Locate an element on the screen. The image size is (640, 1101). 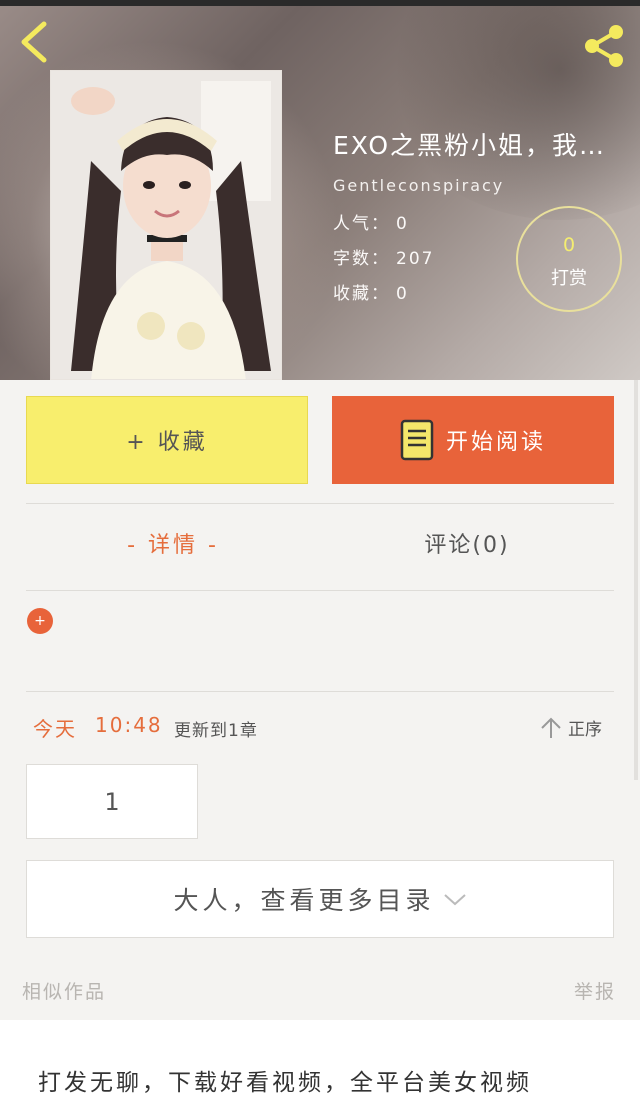
start-reading-label: 开始阅读 is located at coordinates (495, 442).